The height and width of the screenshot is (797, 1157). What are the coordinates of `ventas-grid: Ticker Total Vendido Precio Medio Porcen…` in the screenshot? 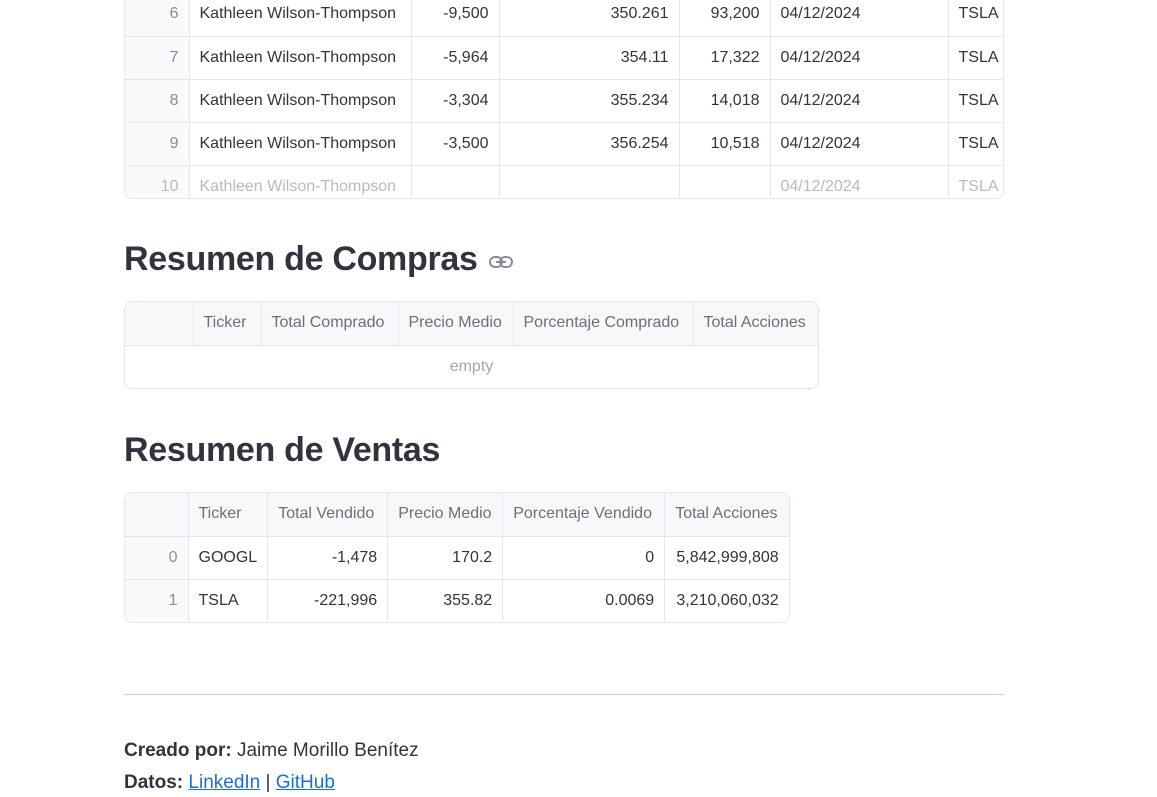 It's located at (457, 557).